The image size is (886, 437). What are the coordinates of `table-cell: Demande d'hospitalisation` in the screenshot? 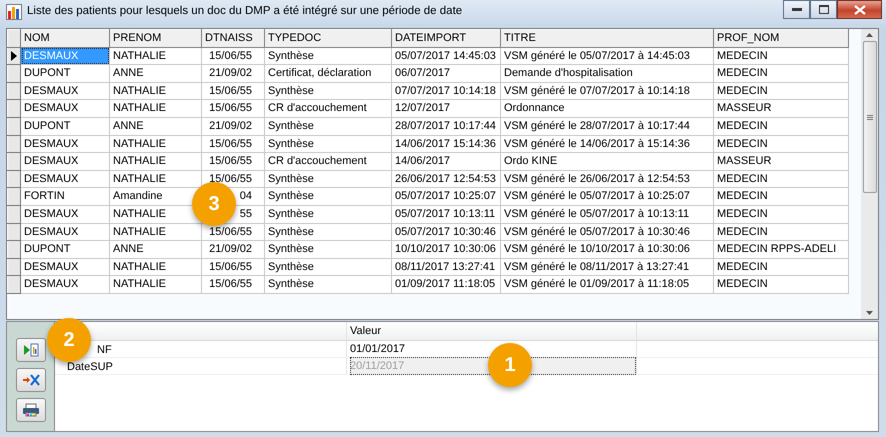 It's located at (607, 73).